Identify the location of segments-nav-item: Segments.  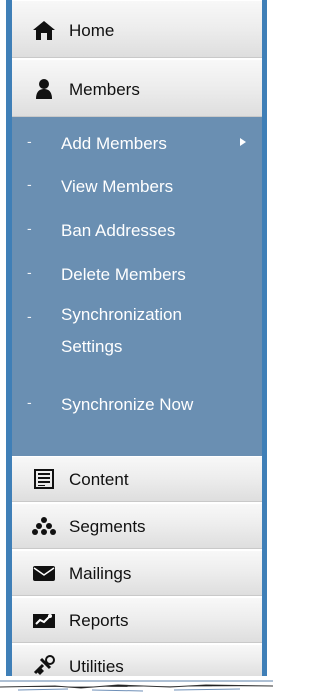
(137, 526).